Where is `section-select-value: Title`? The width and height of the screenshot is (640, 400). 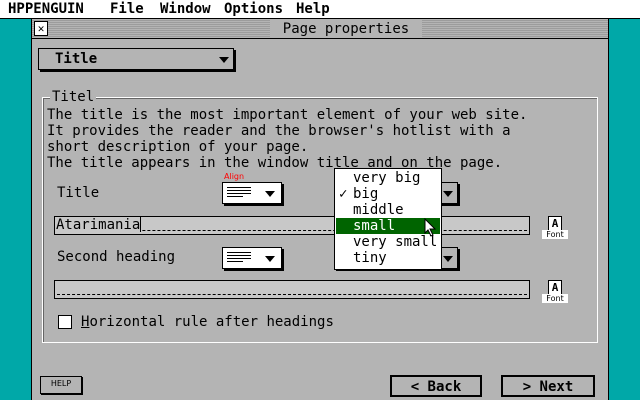
section-select-value: Title is located at coordinates (76, 59).